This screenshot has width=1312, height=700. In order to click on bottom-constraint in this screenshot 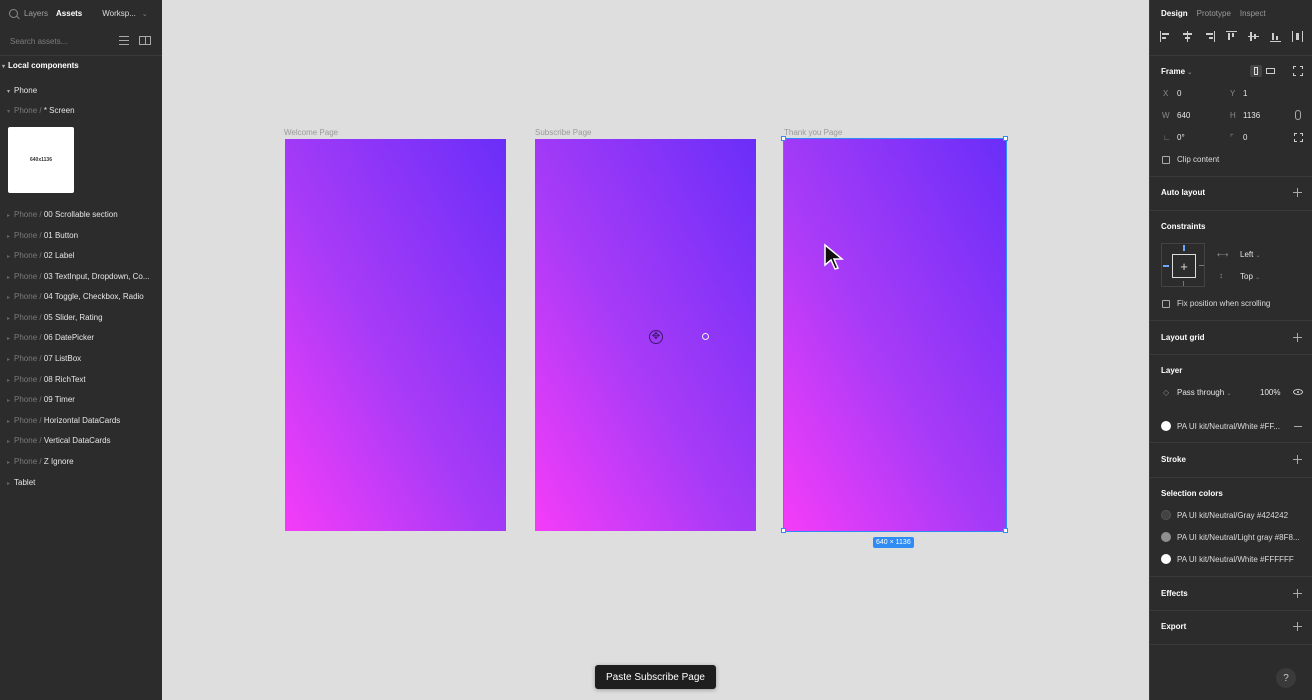, I will do `click(1183, 283)`.